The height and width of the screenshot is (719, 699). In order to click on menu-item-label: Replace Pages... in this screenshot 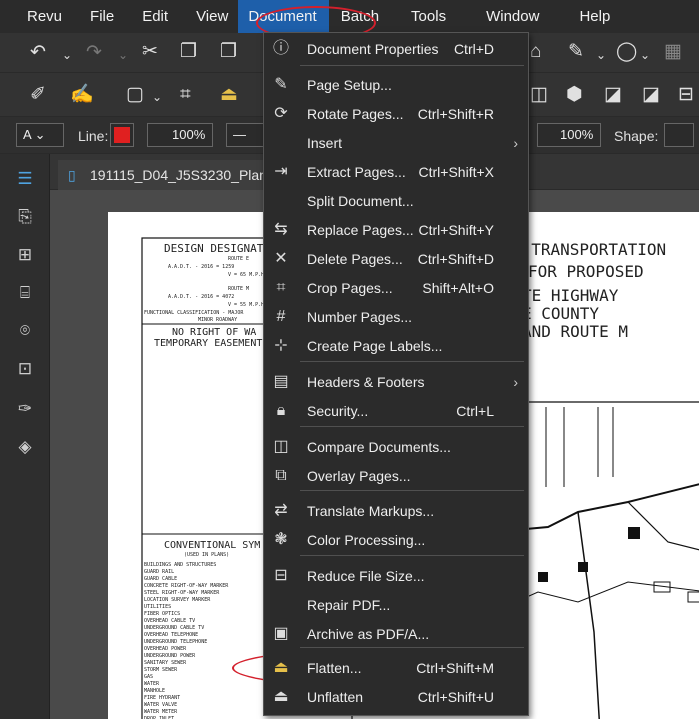, I will do `click(360, 230)`.